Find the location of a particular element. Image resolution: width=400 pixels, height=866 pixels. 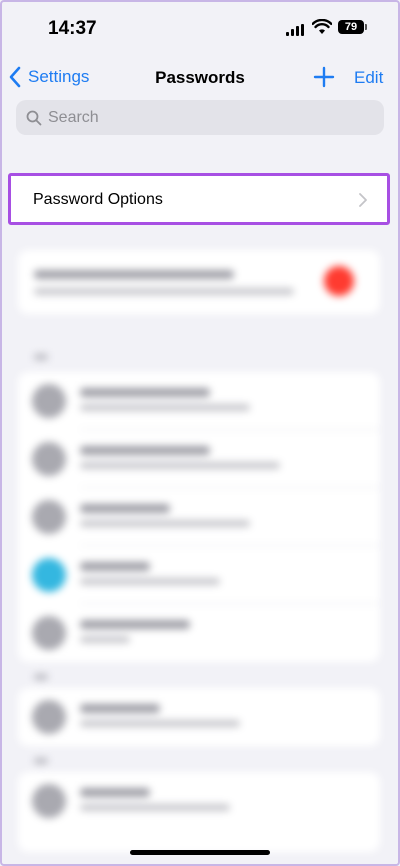

wifi-icon is located at coordinates (322, 26).